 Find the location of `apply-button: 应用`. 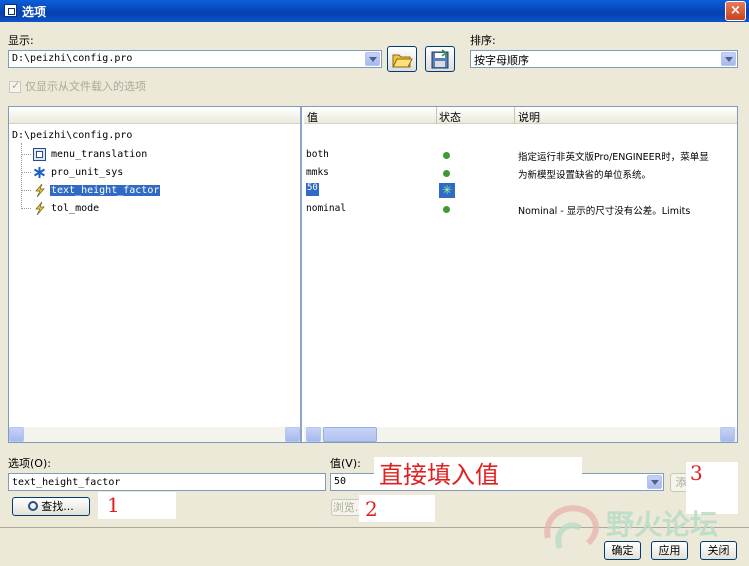

apply-button: 应用 is located at coordinates (669, 550).